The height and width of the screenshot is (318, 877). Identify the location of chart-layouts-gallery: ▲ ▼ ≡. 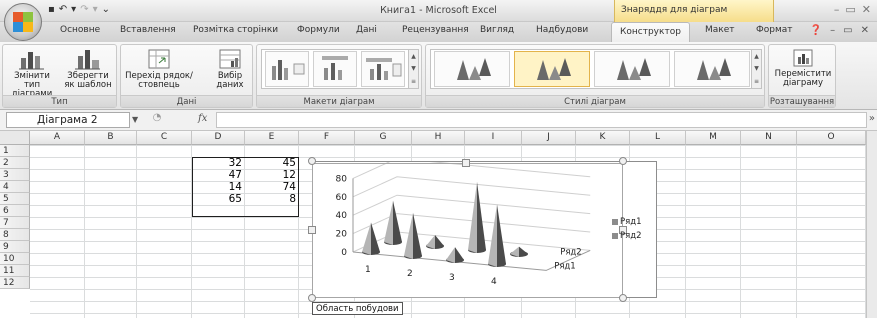
(340, 69).